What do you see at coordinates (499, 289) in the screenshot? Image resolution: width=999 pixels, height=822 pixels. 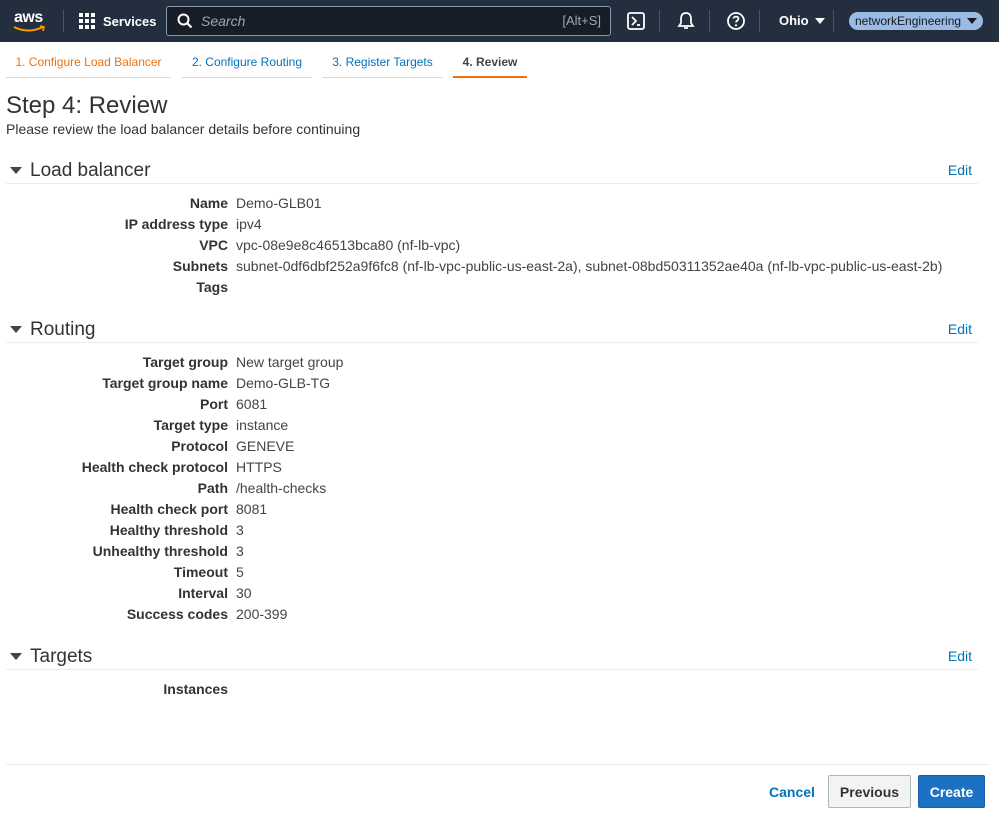 I see `detail-row: Tags` at bounding box center [499, 289].